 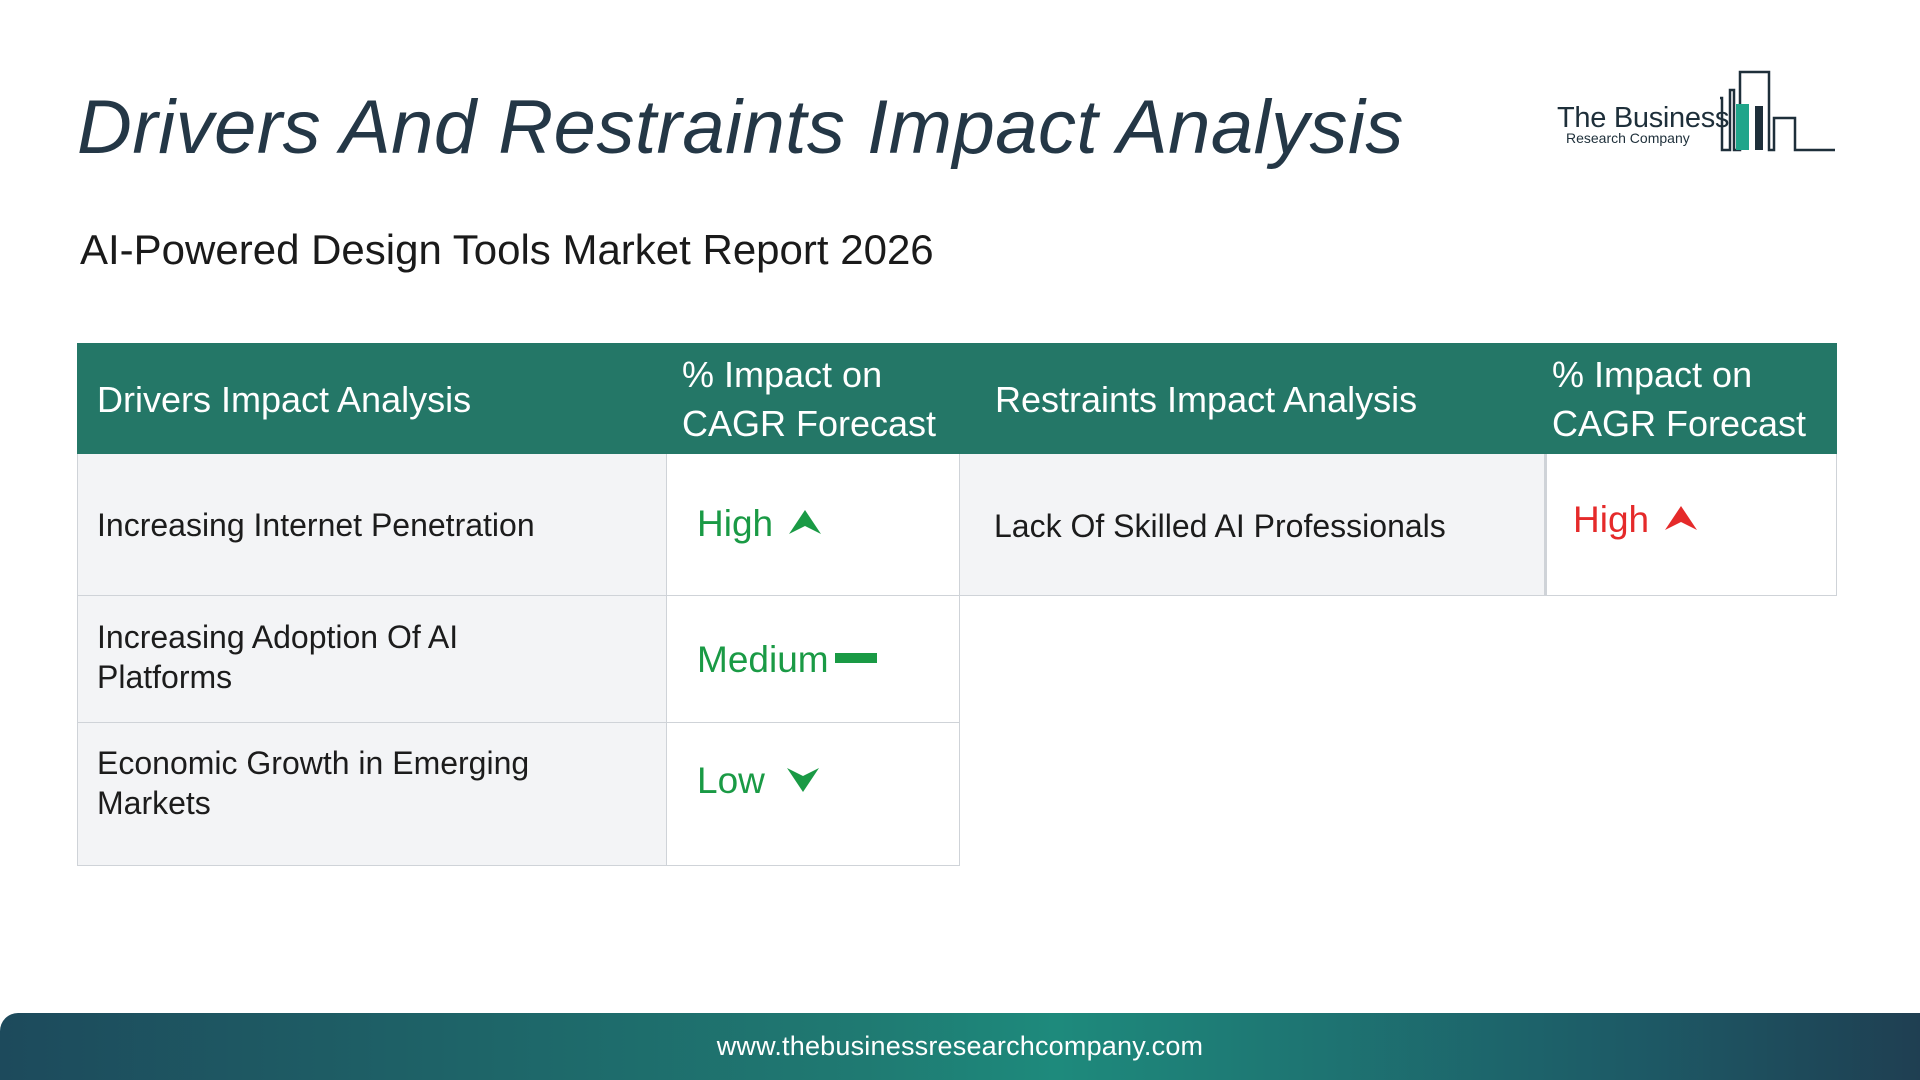 I want to click on restraint-row-1-impact-cell: High, so click(x=1691, y=525).